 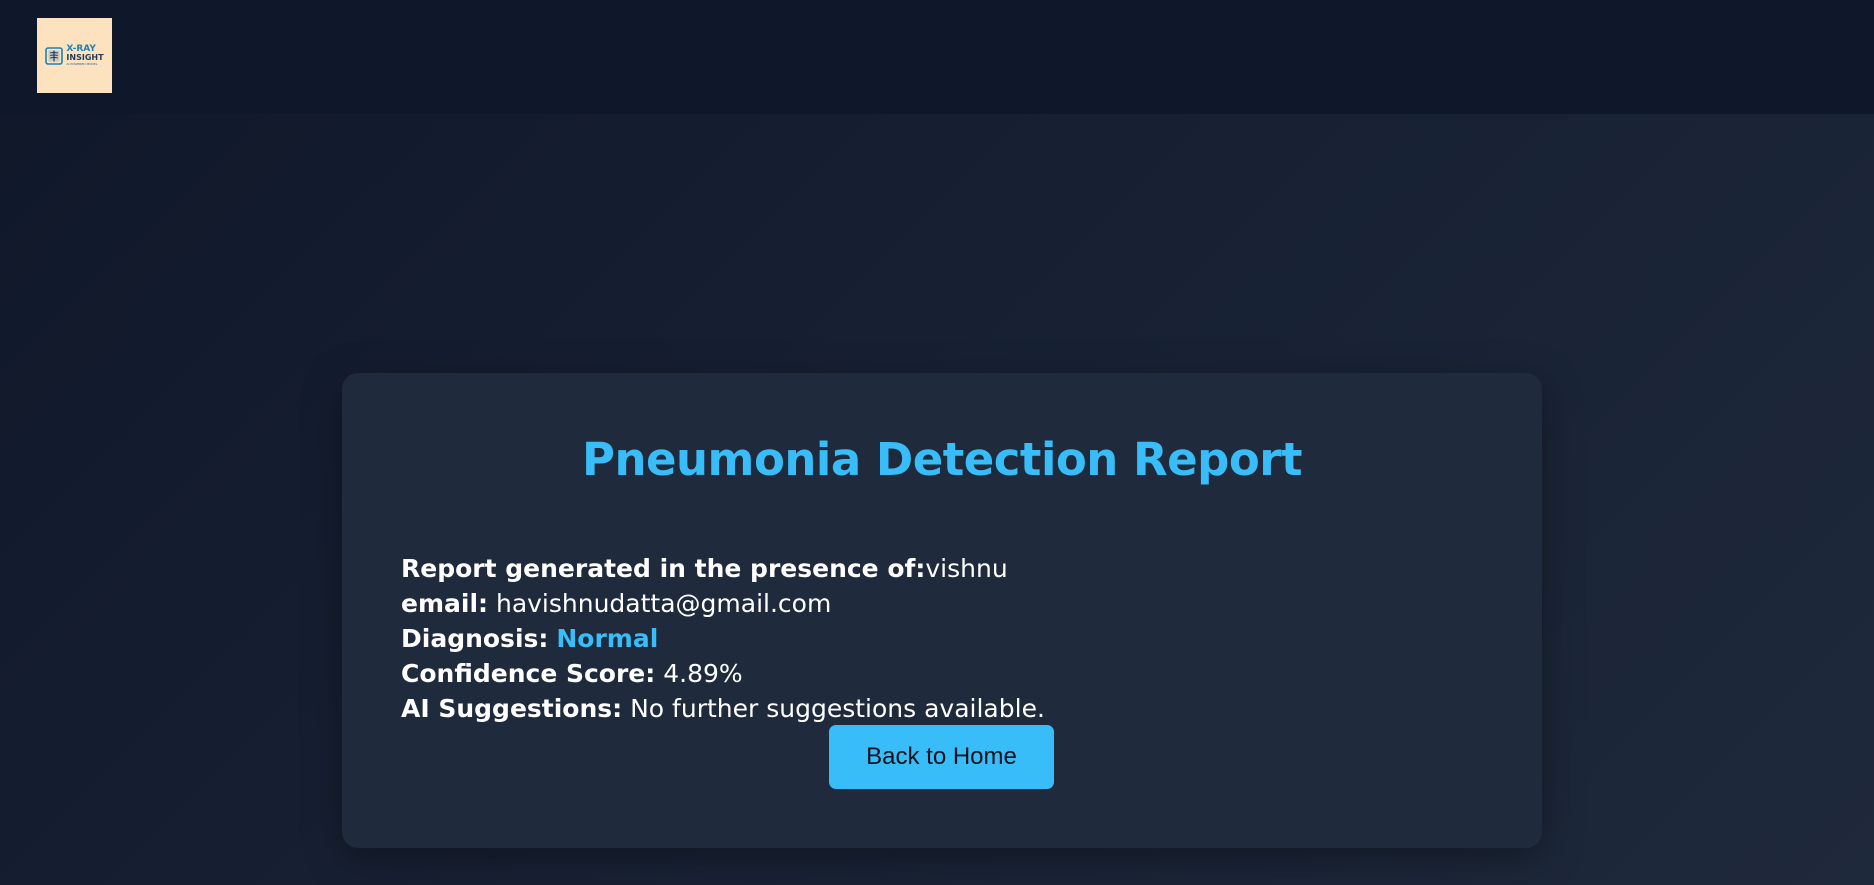 I want to click on back-to-home-button: Back to Home, so click(x=941, y=757).